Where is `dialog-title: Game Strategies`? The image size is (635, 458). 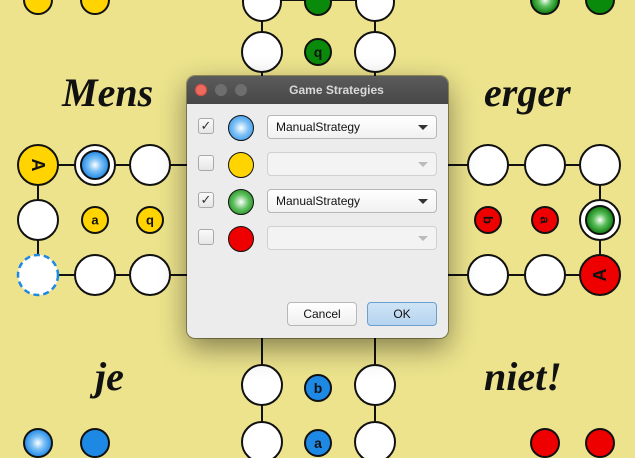 dialog-title: Game Strategies is located at coordinates (336, 90).